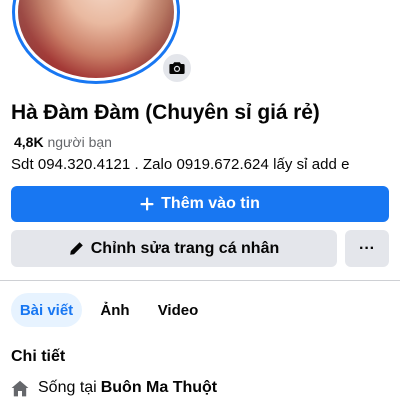 The height and width of the screenshot is (400, 400). I want to click on add-to-story-label: Thêm vào tin, so click(210, 203).